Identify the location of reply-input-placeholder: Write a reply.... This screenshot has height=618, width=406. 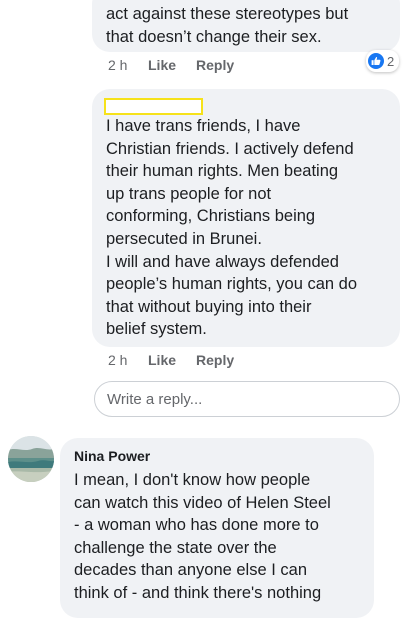
(155, 399).